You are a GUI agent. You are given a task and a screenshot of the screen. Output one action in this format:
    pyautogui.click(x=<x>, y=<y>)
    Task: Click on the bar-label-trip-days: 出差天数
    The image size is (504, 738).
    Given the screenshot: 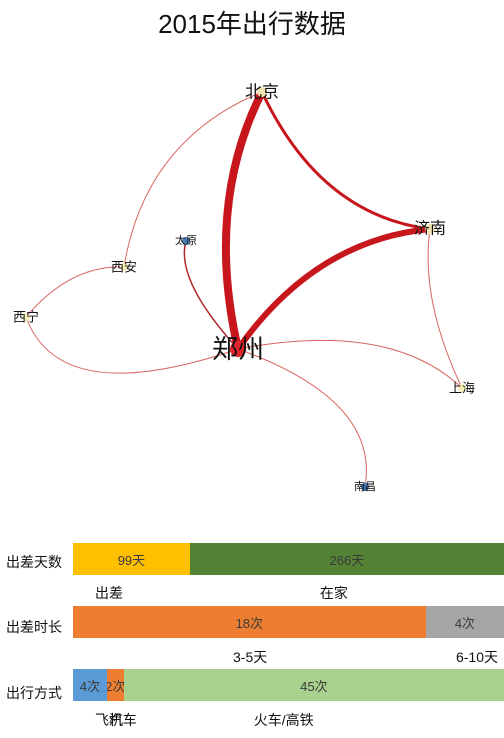 What is the action you would take?
    pyautogui.click(x=34, y=562)
    